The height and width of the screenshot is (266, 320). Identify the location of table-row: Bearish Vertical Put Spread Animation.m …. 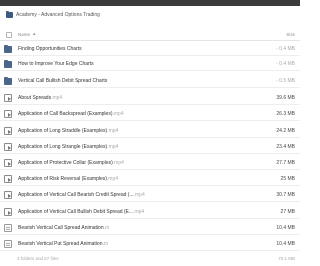
(150, 244).